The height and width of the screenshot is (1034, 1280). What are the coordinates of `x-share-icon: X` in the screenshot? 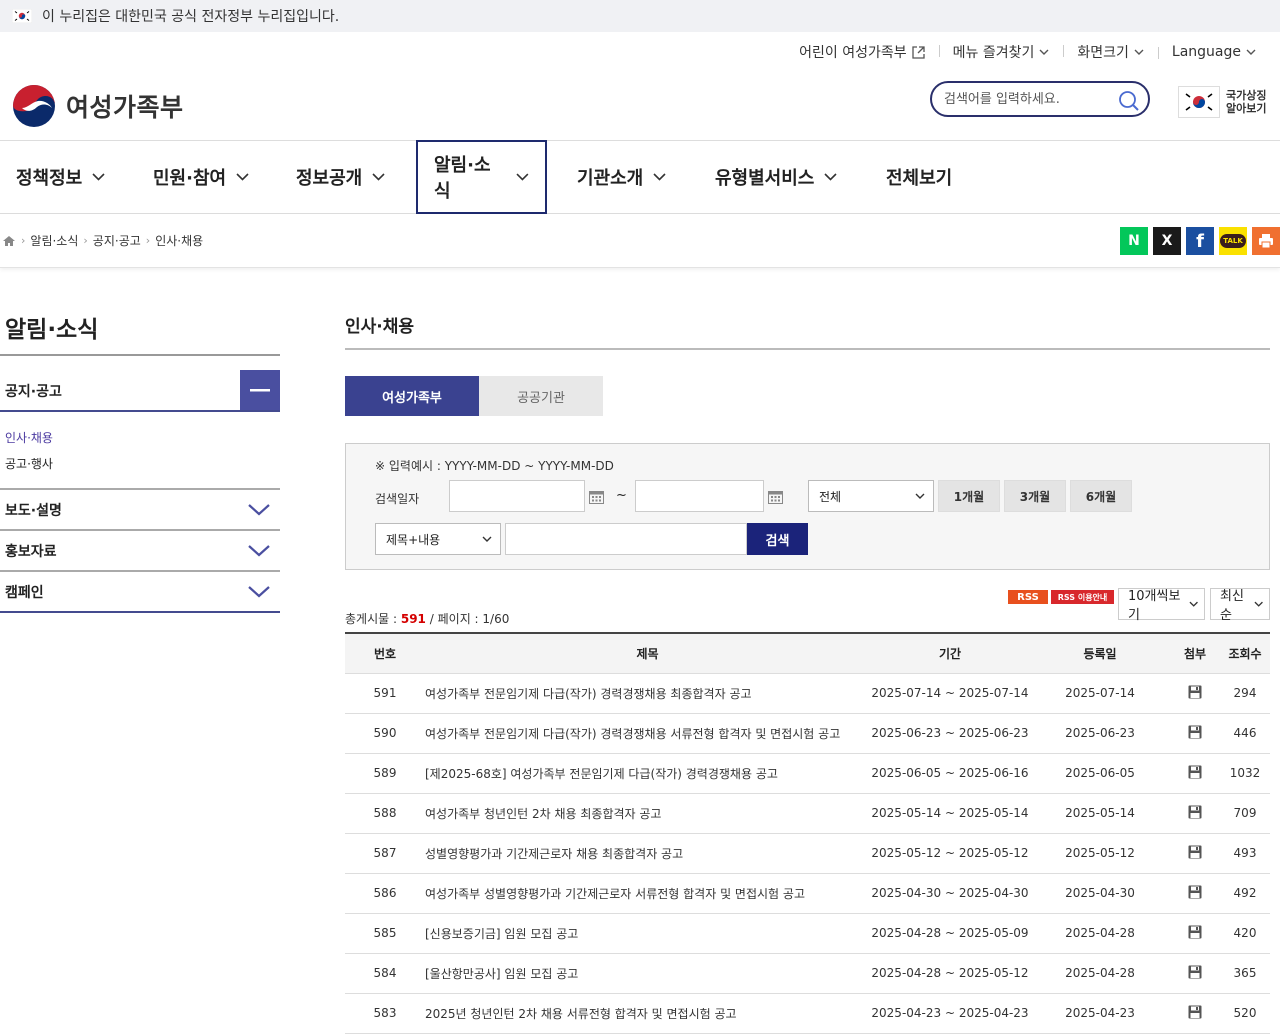 It's located at (1167, 241).